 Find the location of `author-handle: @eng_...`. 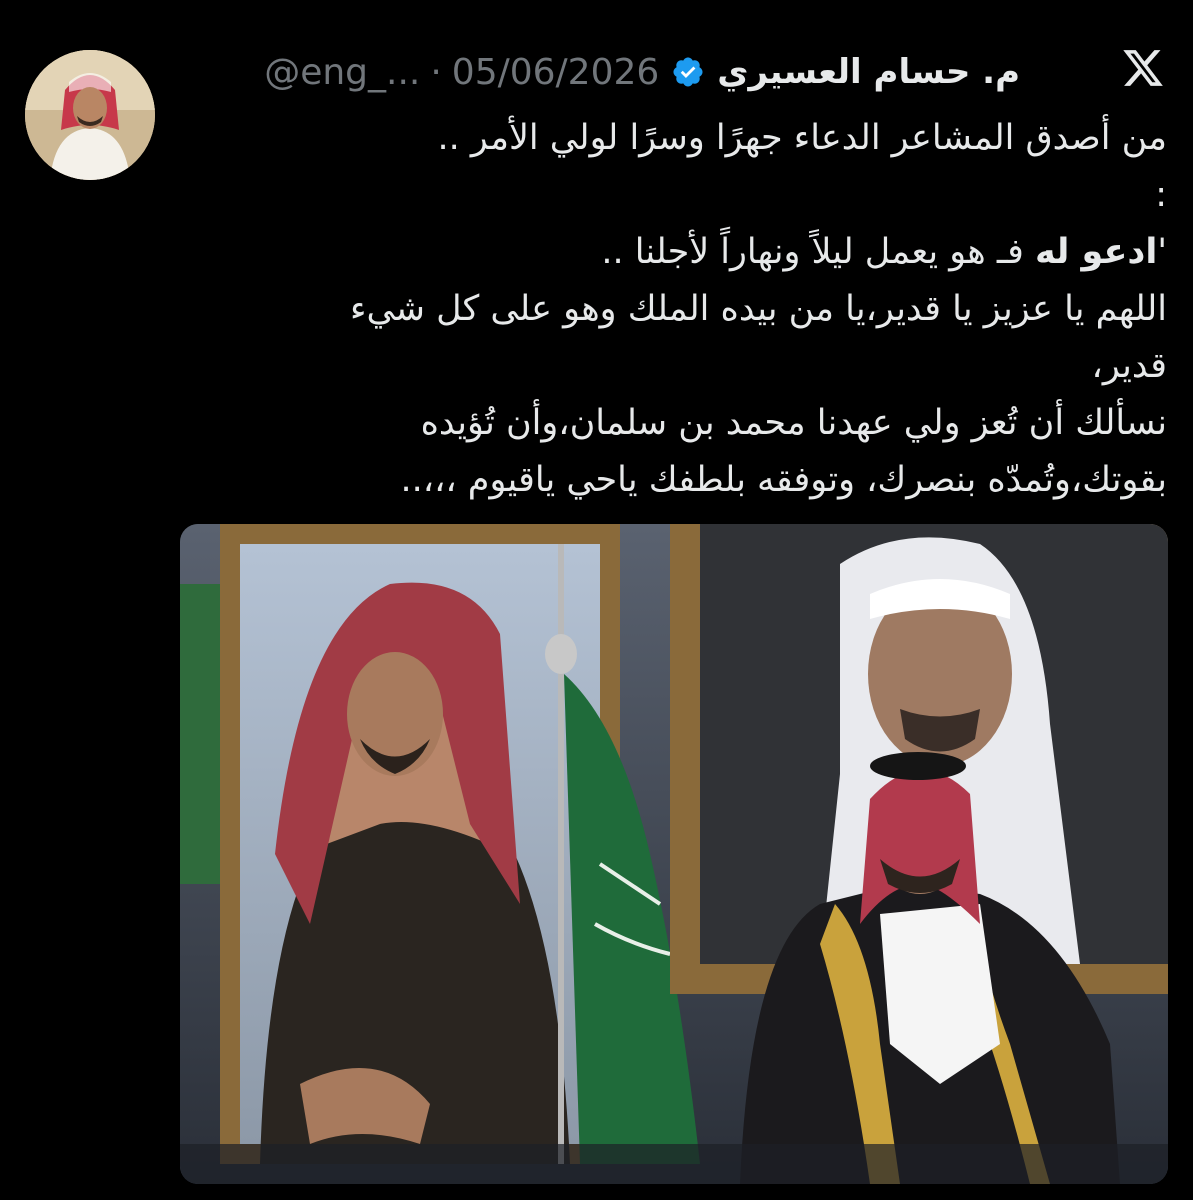

author-handle: @eng_... is located at coordinates (342, 72).